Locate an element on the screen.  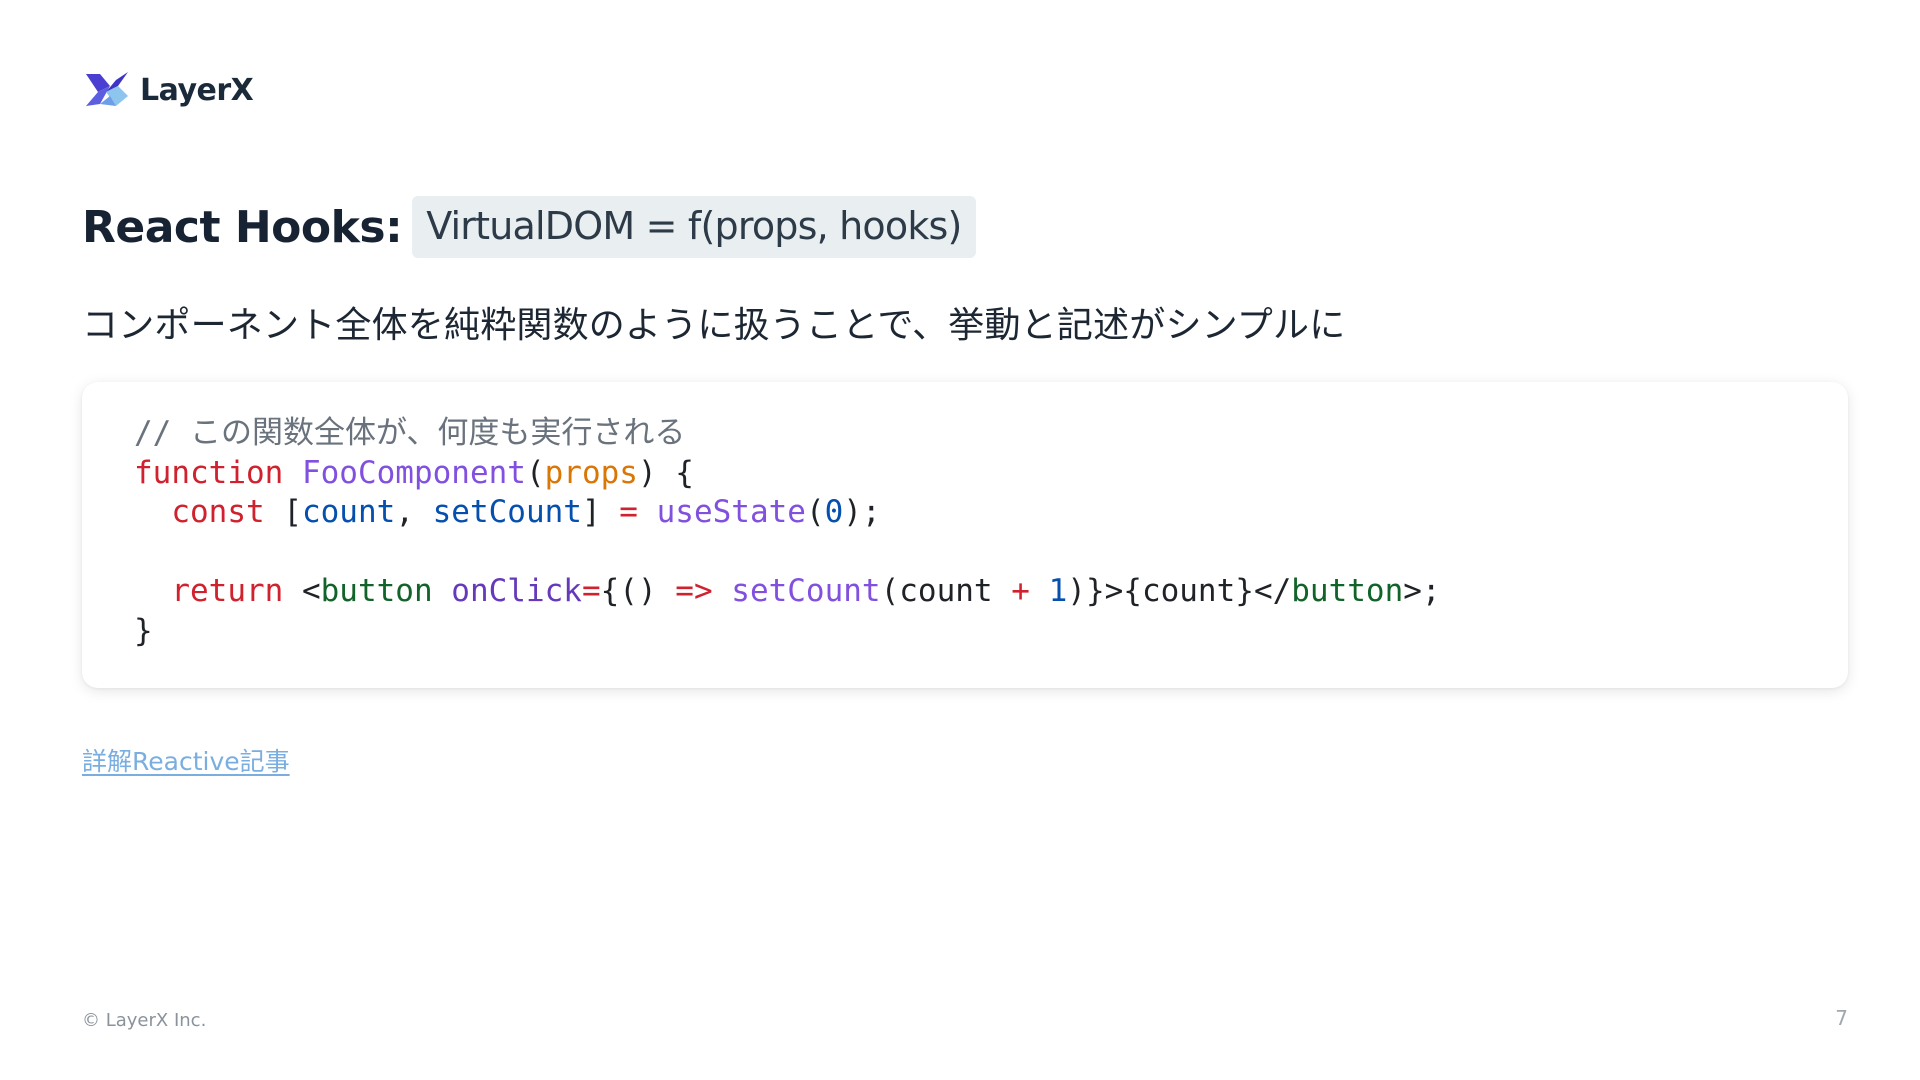
code-tag-open: button is located at coordinates (376, 591).